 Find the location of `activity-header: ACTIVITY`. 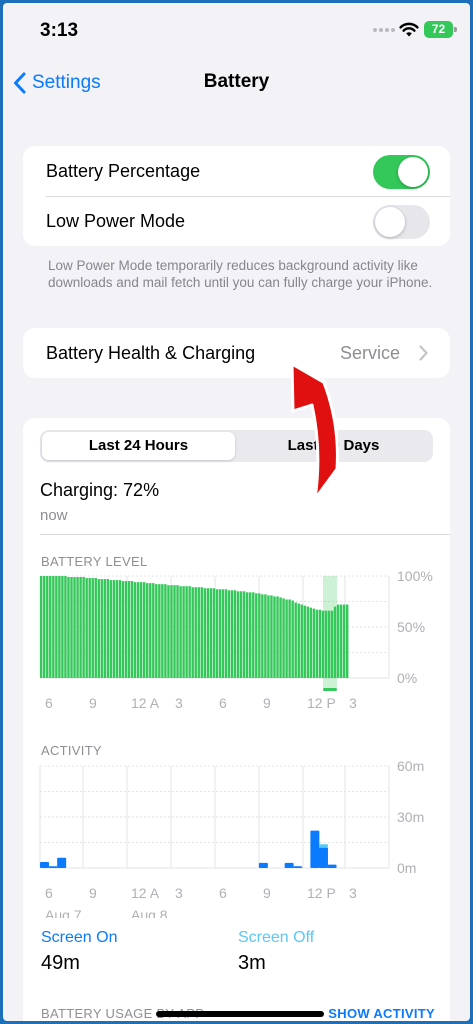

activity-header: ACTIVITY is located at coordinates (71, 750).